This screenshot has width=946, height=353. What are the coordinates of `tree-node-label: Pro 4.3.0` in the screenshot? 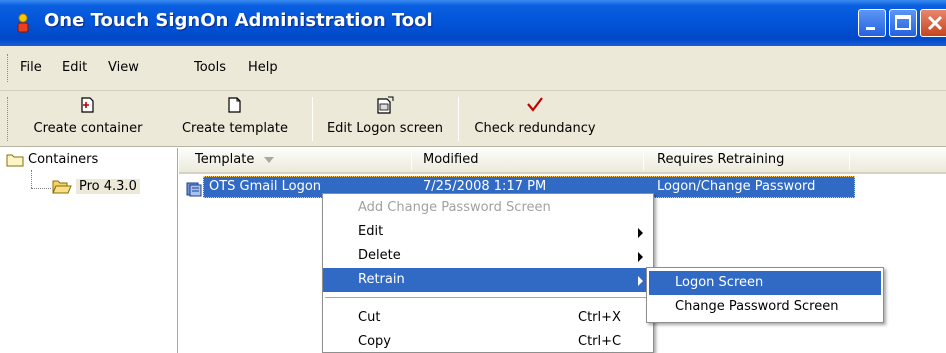 It's located at (108, 186).